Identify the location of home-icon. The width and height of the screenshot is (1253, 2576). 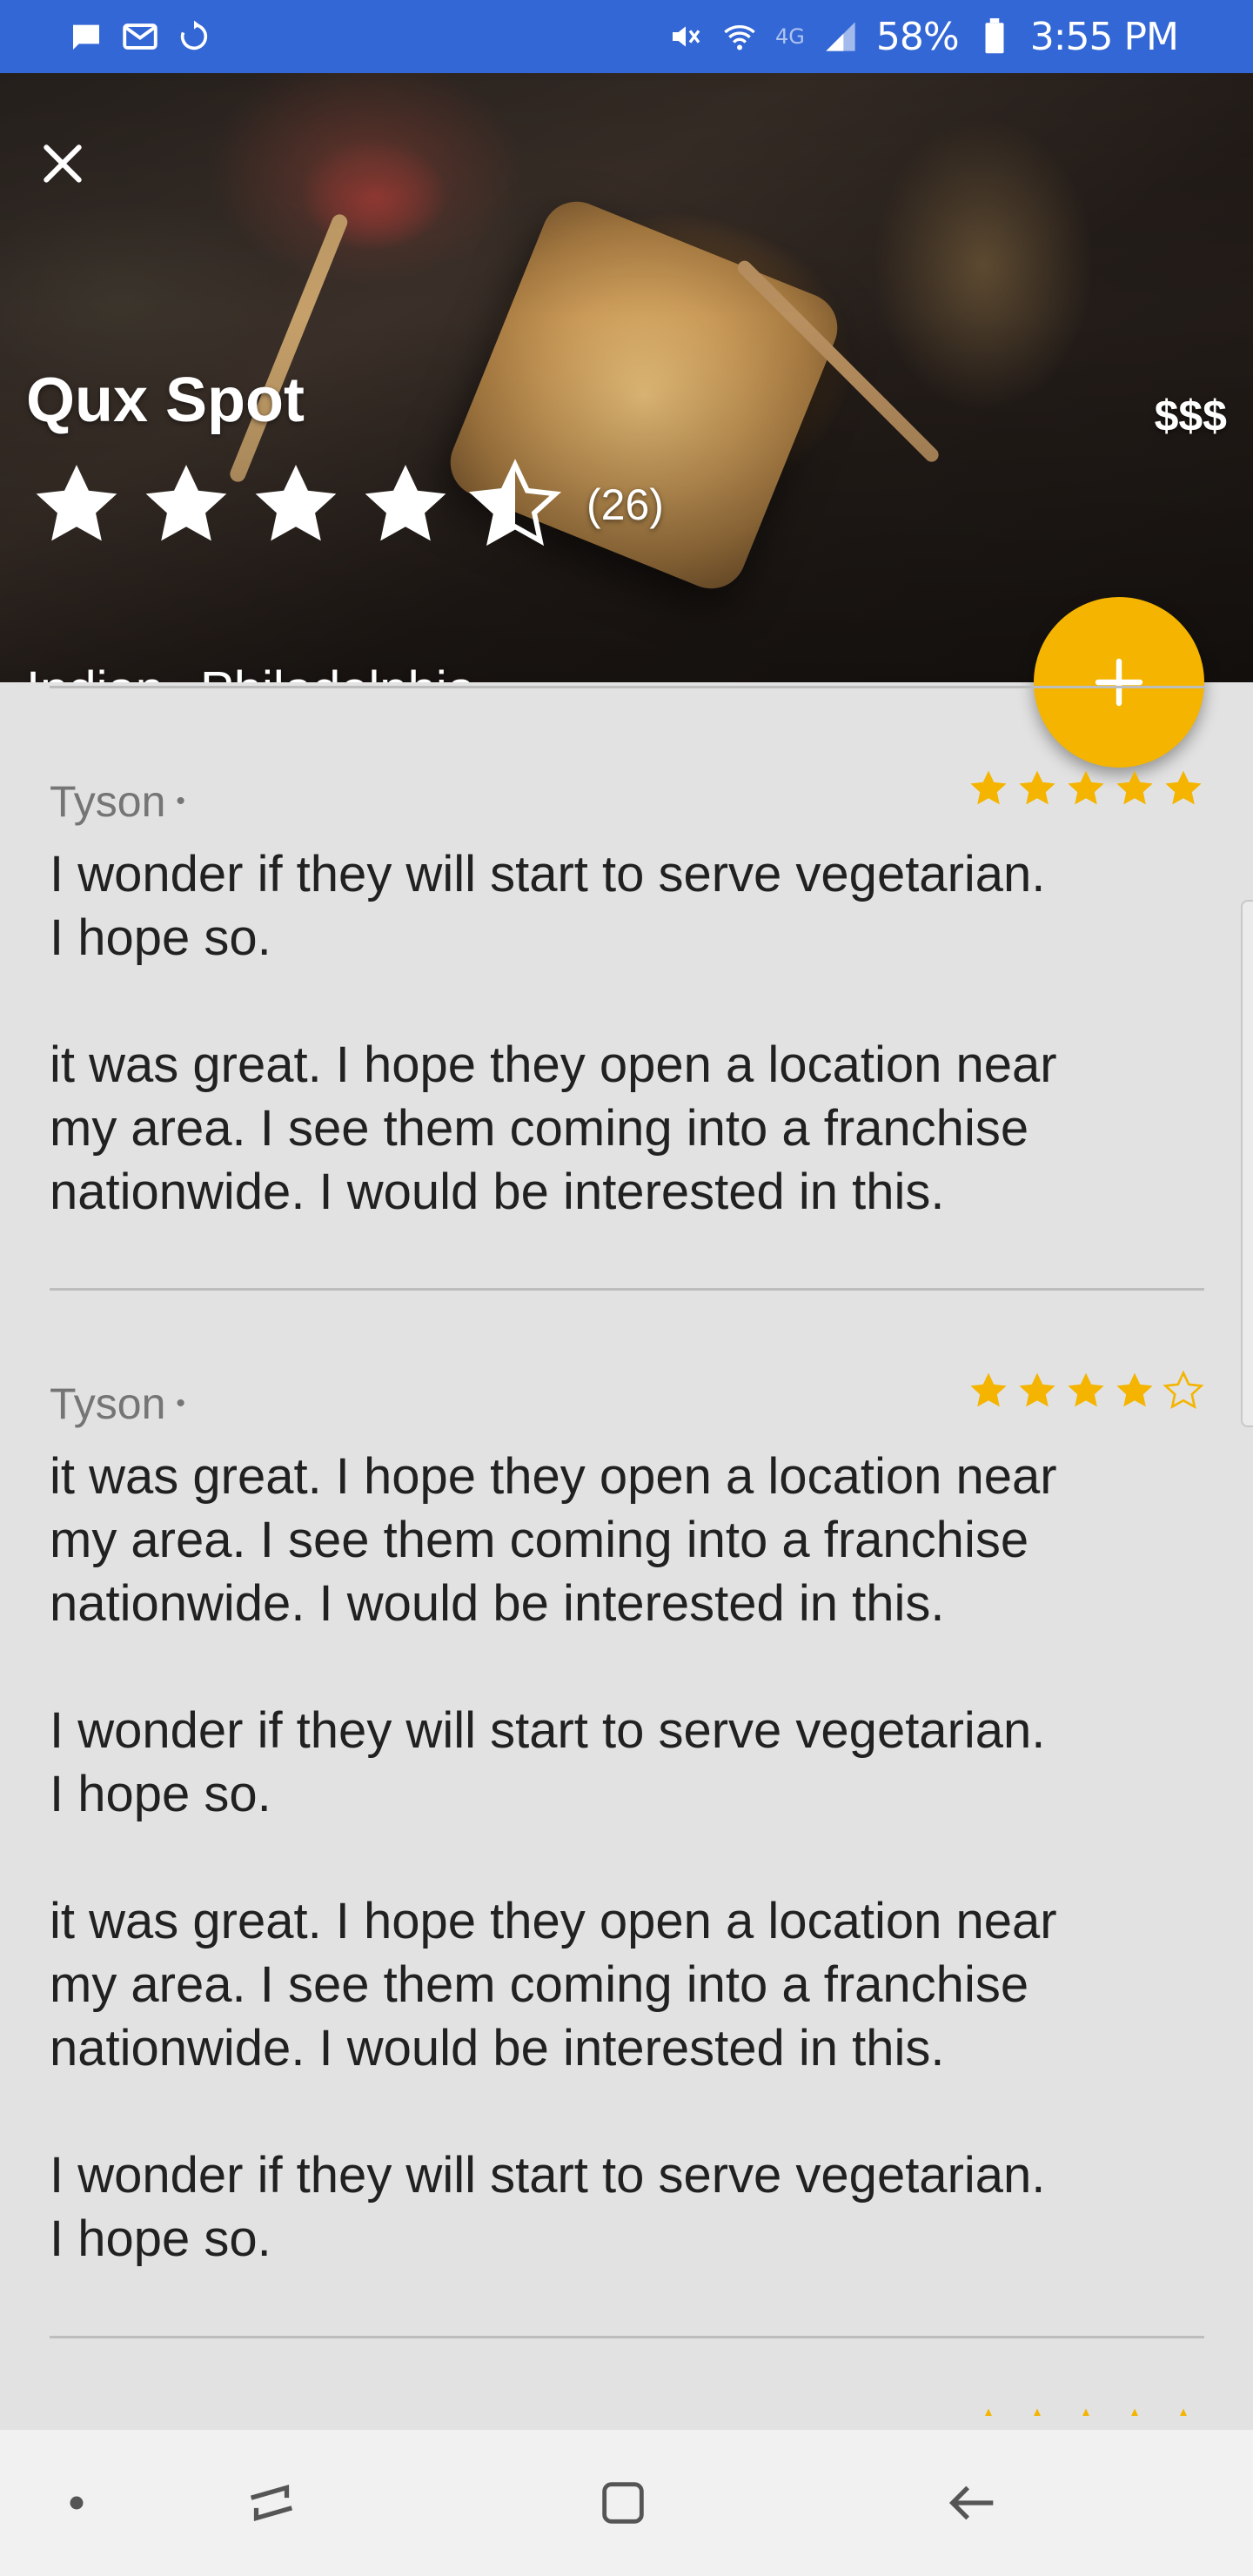
(623, 2502).